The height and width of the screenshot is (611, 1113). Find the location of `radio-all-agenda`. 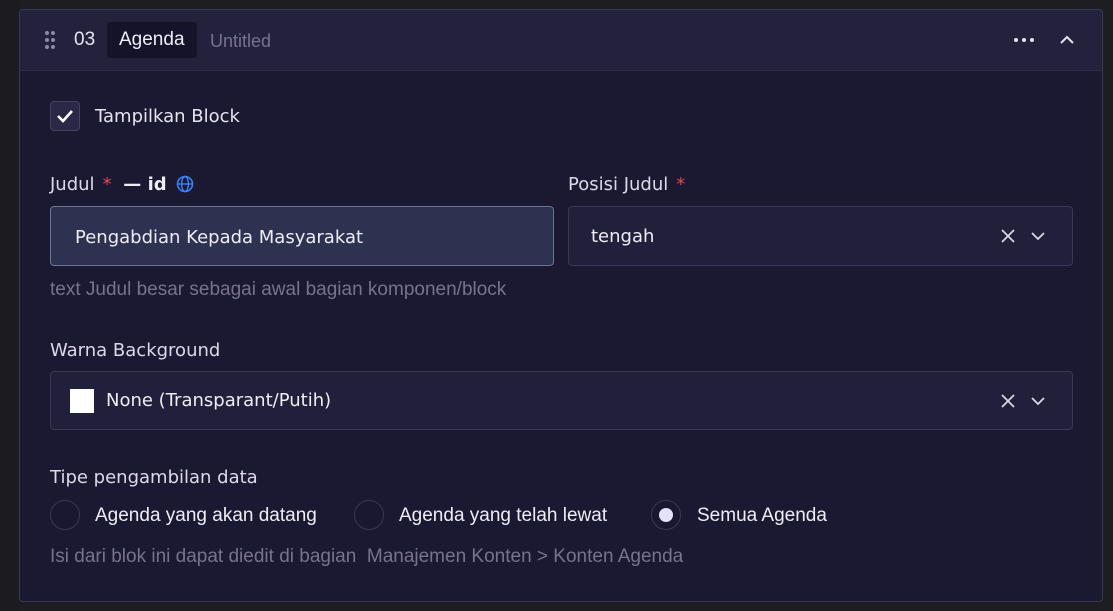

radio-all-agenda is located at coordinates (666, 515).